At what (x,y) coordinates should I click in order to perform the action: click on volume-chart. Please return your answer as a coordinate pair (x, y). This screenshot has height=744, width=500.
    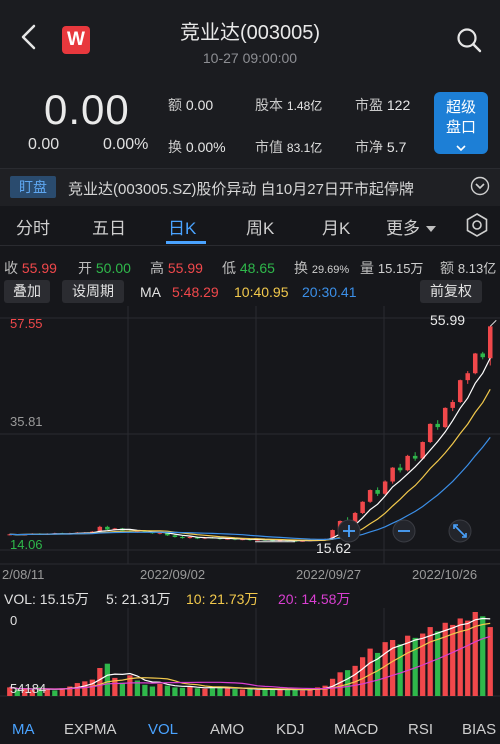
    Looking at the image, I should click on (250, 663).